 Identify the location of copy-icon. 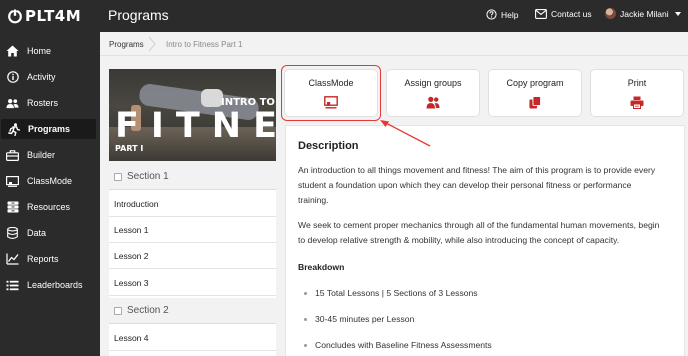
(535, 102).